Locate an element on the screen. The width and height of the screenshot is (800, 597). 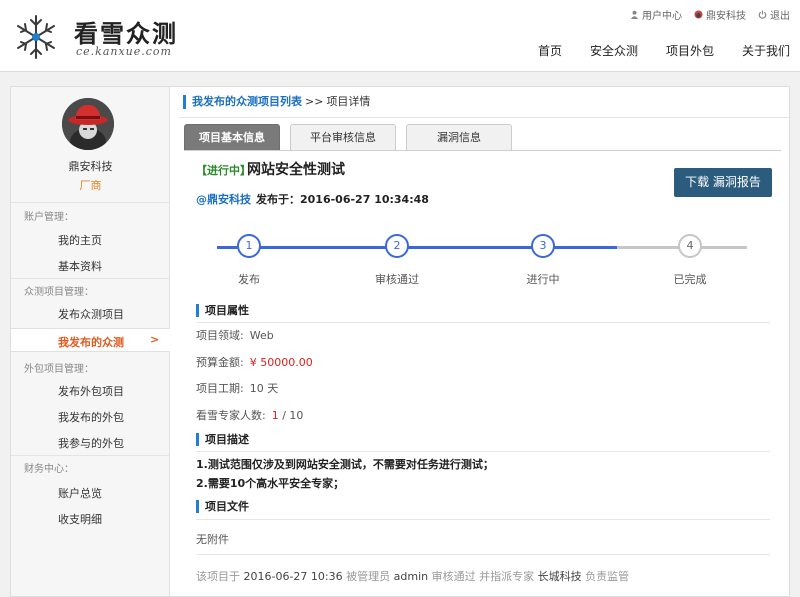
sidebar-section-account: 账户管理： is located at coordinates (49, 217).